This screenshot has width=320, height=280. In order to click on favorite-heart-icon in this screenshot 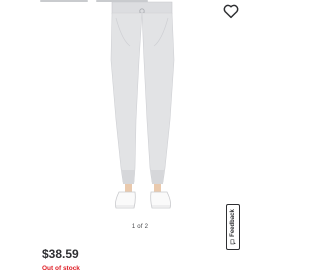, I will do `click(231, 11)`.